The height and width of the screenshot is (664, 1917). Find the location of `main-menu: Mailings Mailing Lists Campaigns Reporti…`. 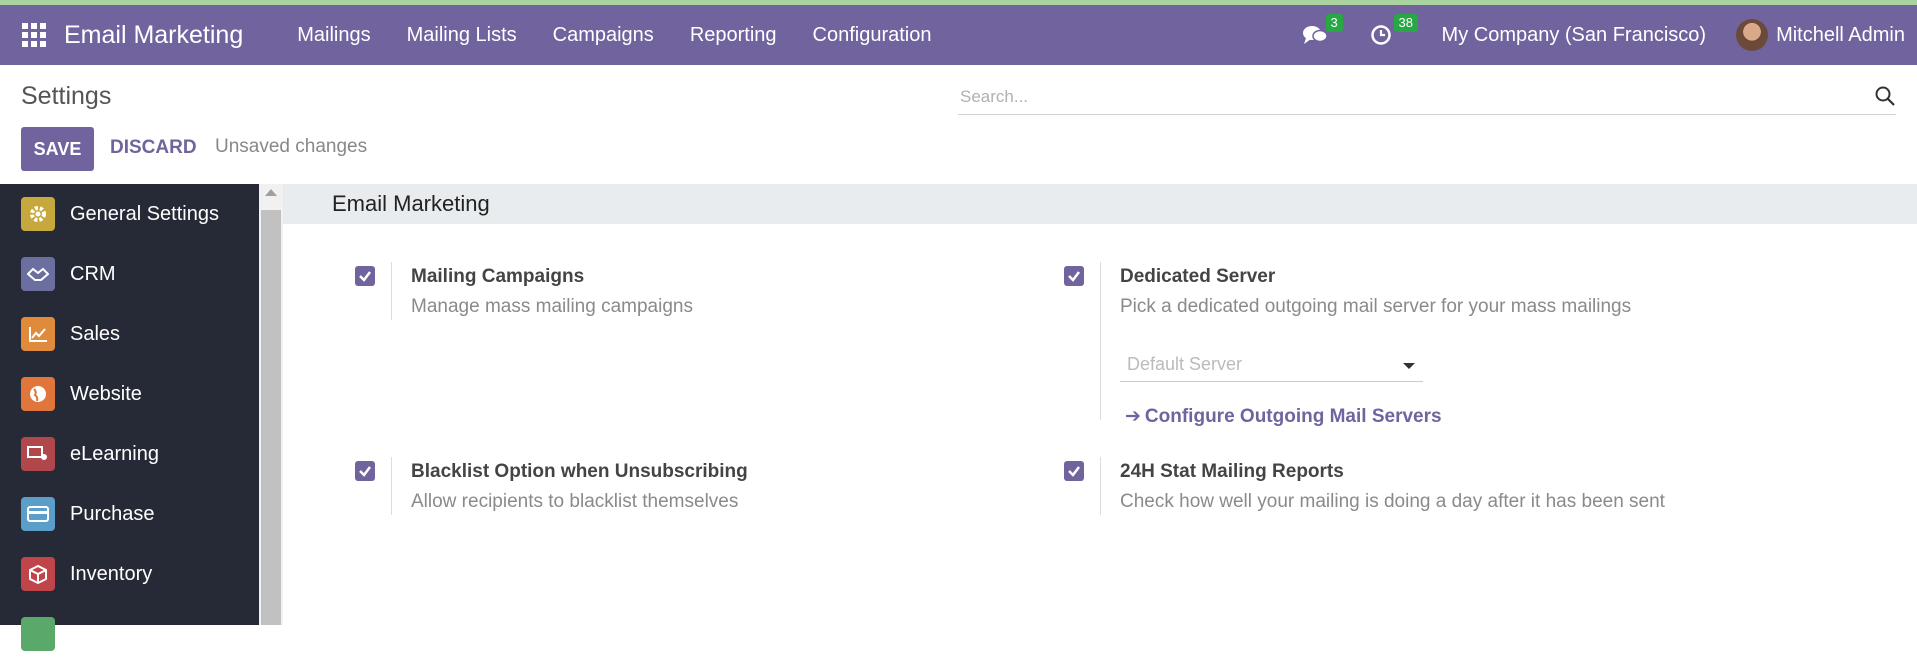

main-menu: Mailings Mailing Lists Campaigns Reporti… is located at coordinates (614, 35).